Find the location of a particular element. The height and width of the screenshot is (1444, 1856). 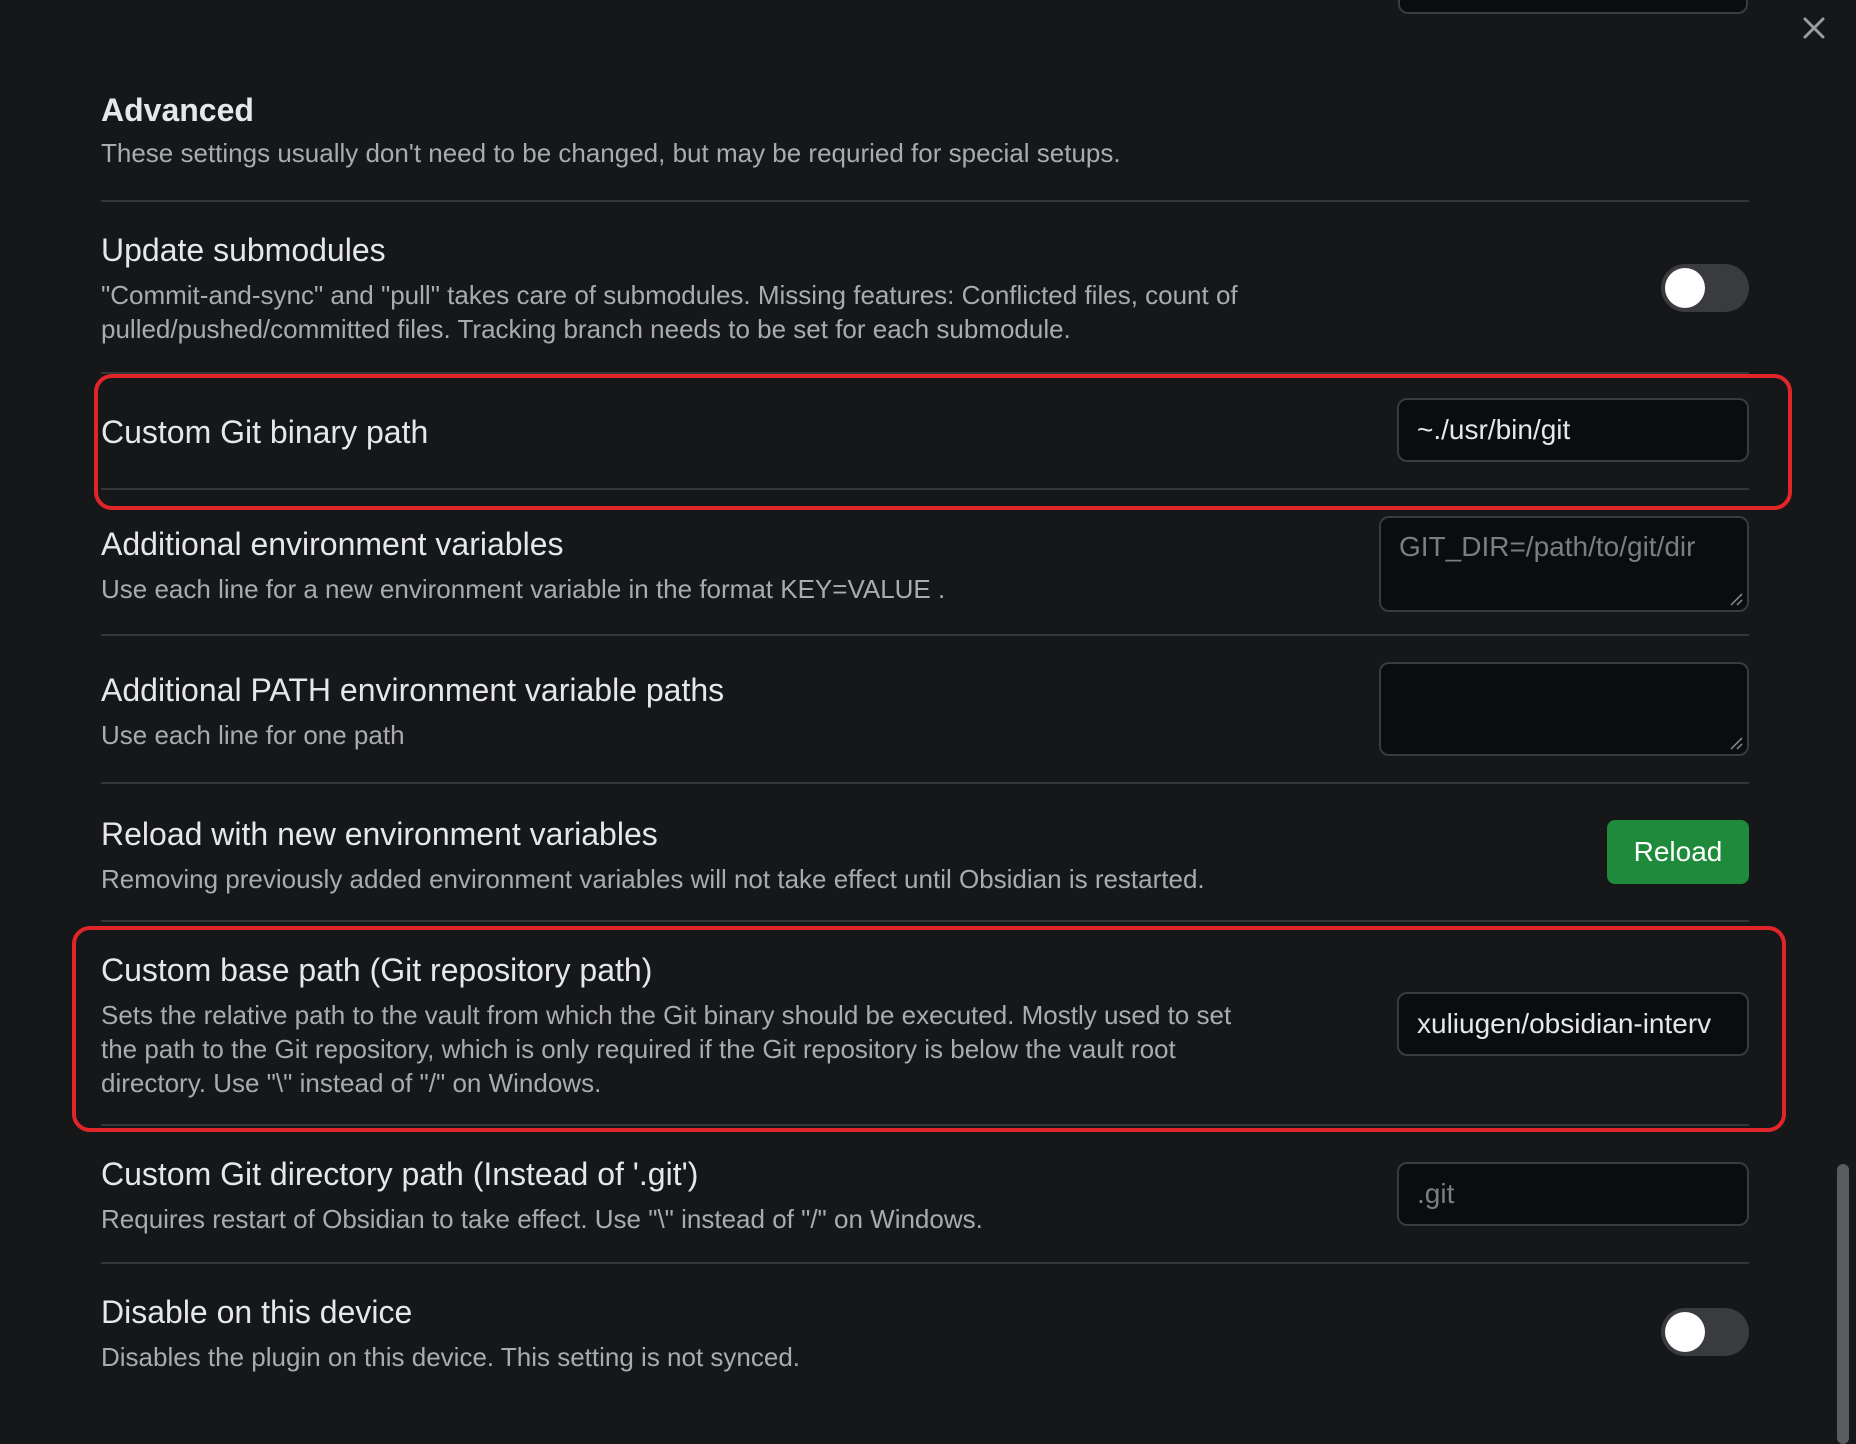

setting-custom-git-binary-path: Custom Git binary path ~./usr/bin/git is located at coordinates (925, 431).